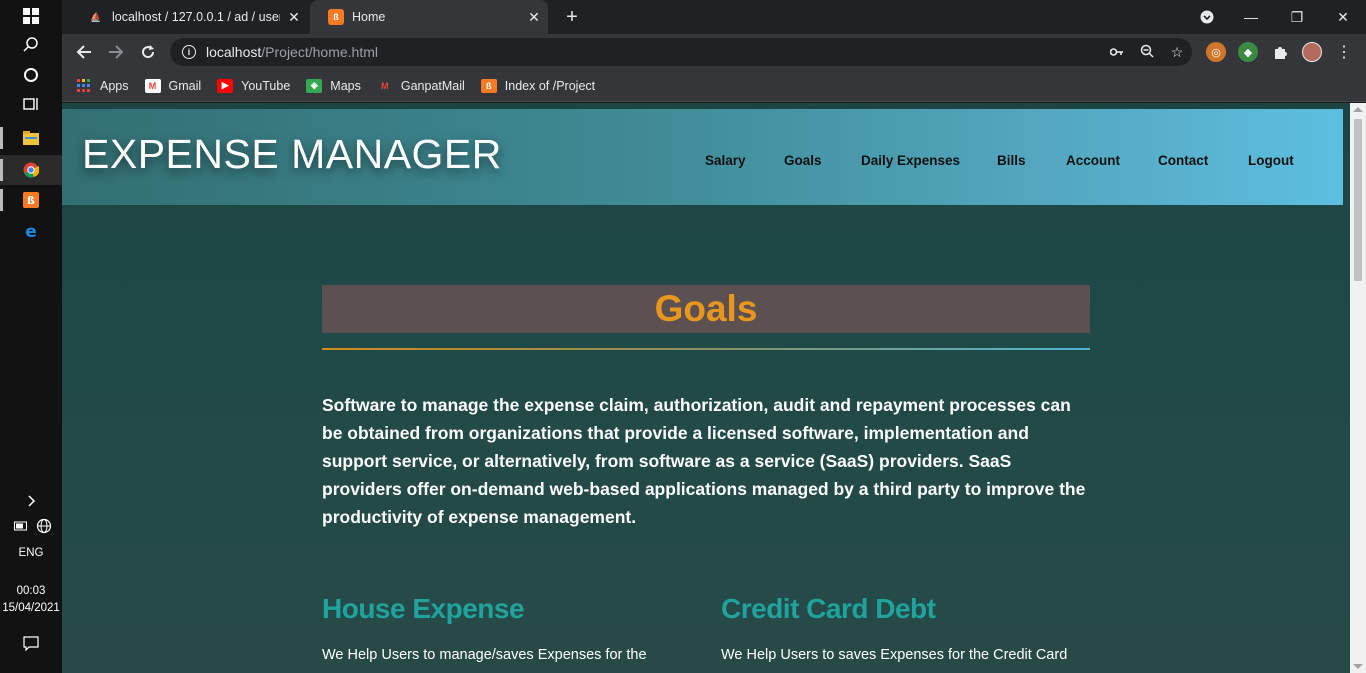  I want to click on scroll-down-arrow-icon, so click(1358, 666).